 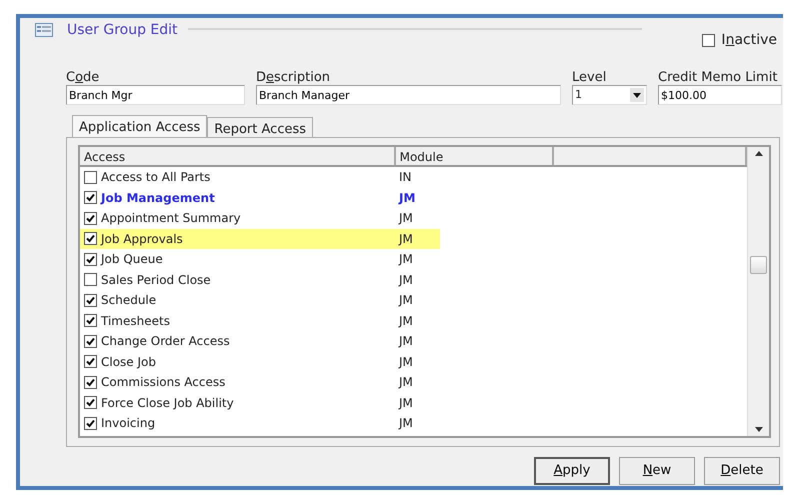 What do you see at coordinates (155, 177) in the screenshot?
I see `table-cell-text: Access to All Parts` at bounding box center [155, 177].